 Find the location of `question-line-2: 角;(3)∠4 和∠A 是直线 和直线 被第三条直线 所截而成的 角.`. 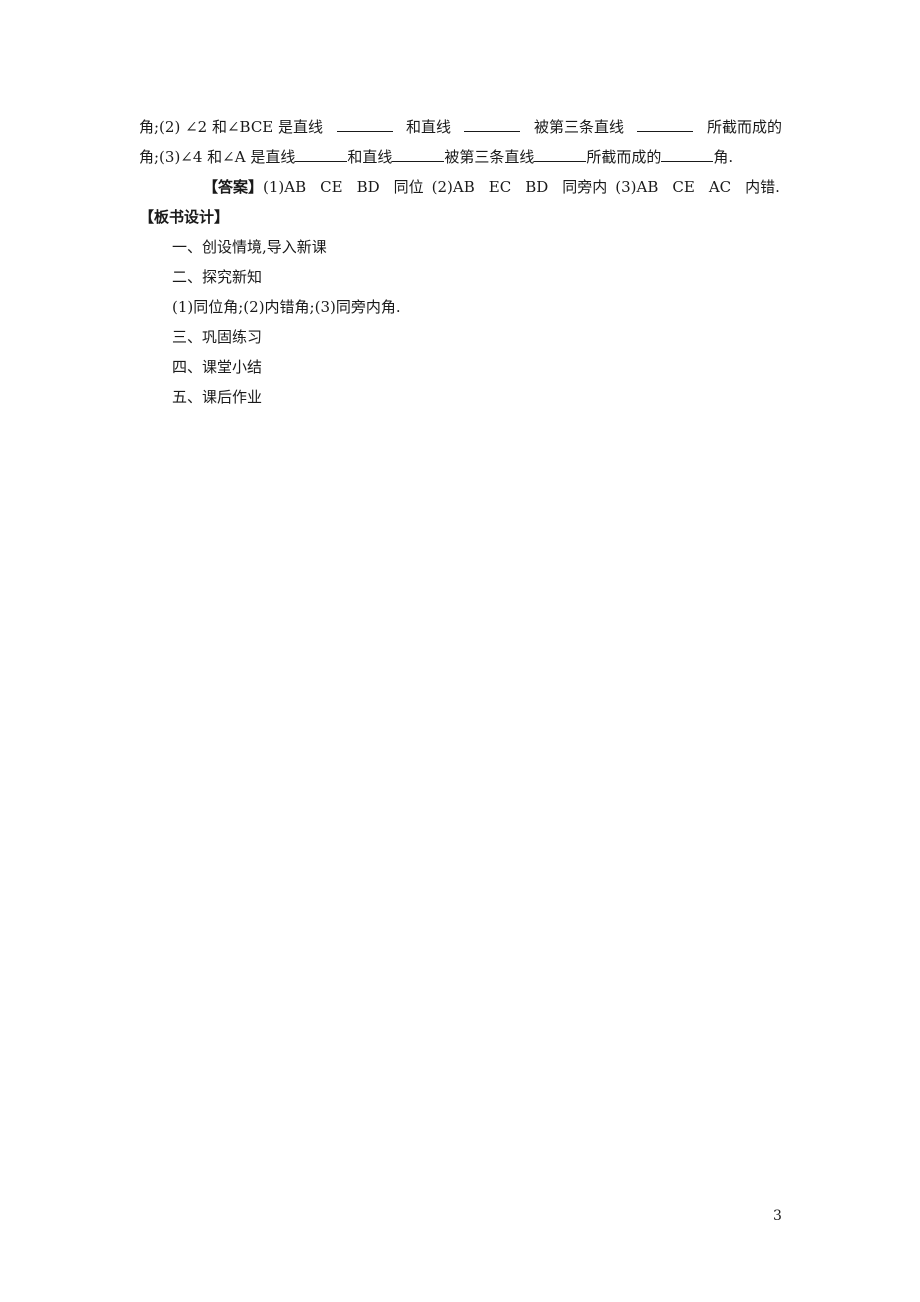

question-line-2: 角;(3)∠4 和∠A 是直线 和直线 被第三条直线 所截而成的 角. is located at coordinates (436, 157).